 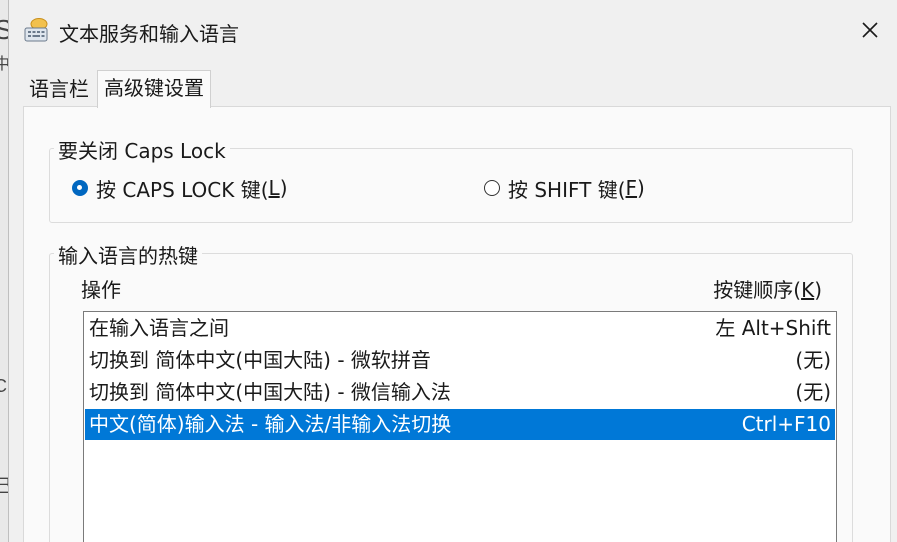 I want to click on list-item: 在输入语言之间 左 Alt+Shift, so click(x=460, y=328).